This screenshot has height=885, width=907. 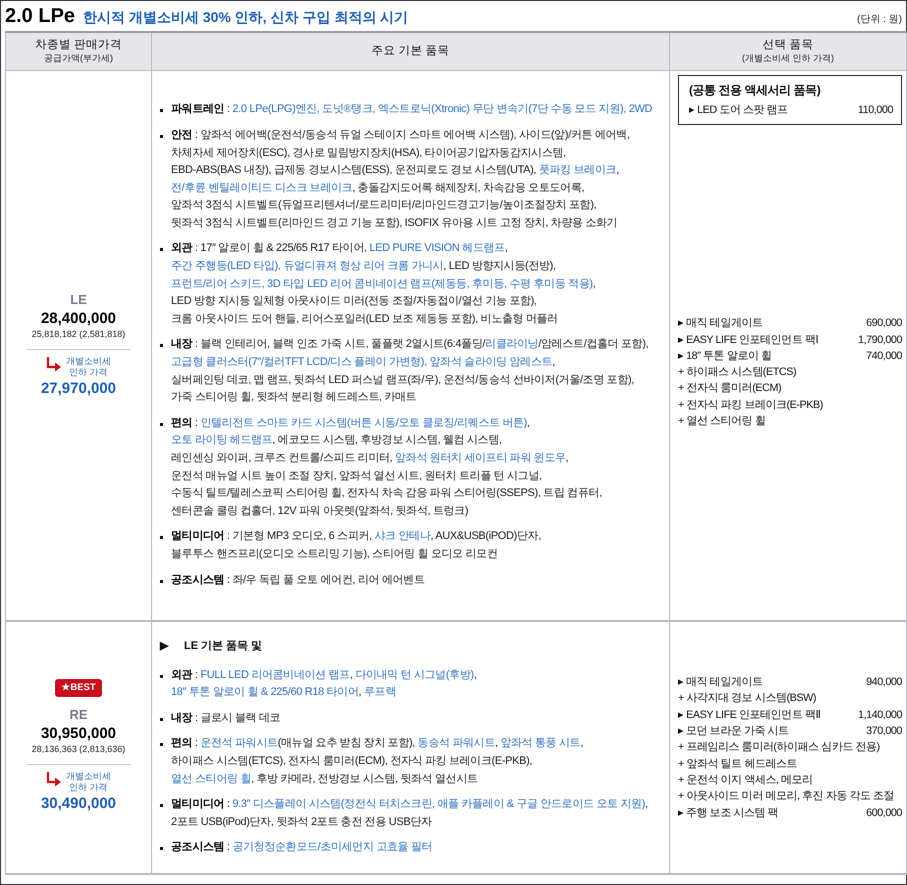 What do you see at coordinates (356, 545) in the screenshot?
I see `feature-text: 멀티미디어 : 기본형 MP3 오디오, 6 스피커, 샤크 안테나, AUX&USB(iPOD)단자, 블루투스 핸즈프리(오디오 스트리밍 기능), 스티어링 휠 오디오 리모컨` at bounding box center [356, 545].